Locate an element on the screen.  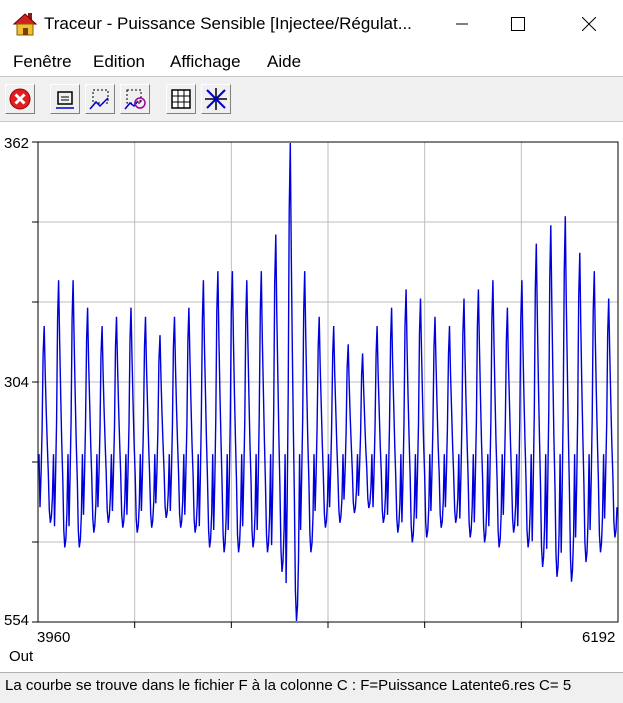
grid-icon is located at coordinates (181, 99).